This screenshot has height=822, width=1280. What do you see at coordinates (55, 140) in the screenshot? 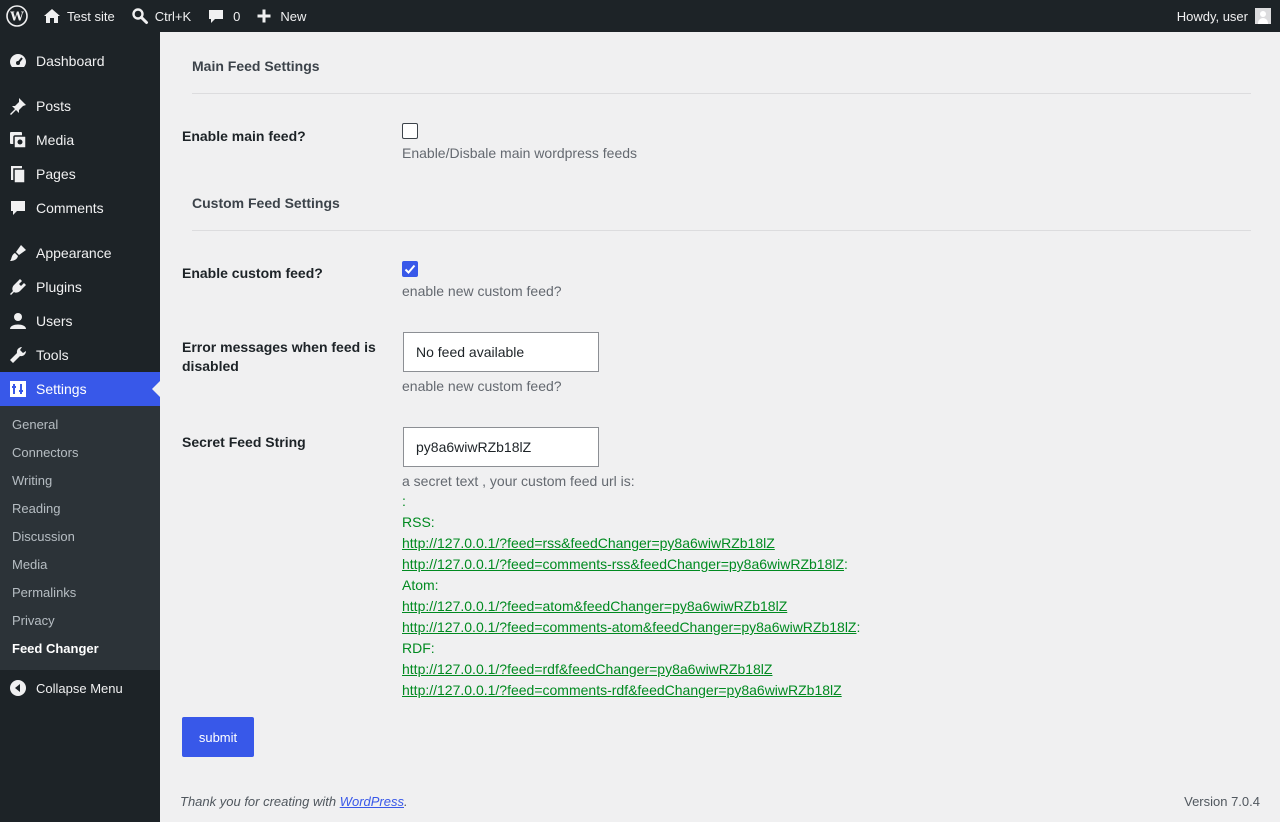
I see `sidebar-item-label: Media` at bounding box center [55, 140].